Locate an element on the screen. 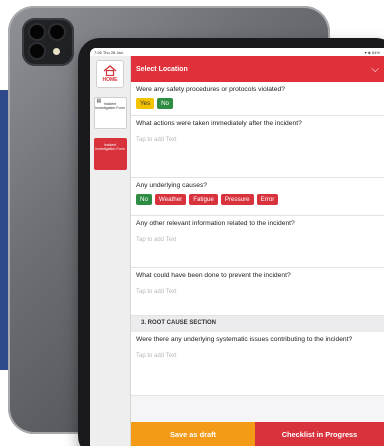 The height and width of the screenshot is (446, 384). section-title: 3. ROOT CAUSE SECTION is located at coordinates (257, 324).